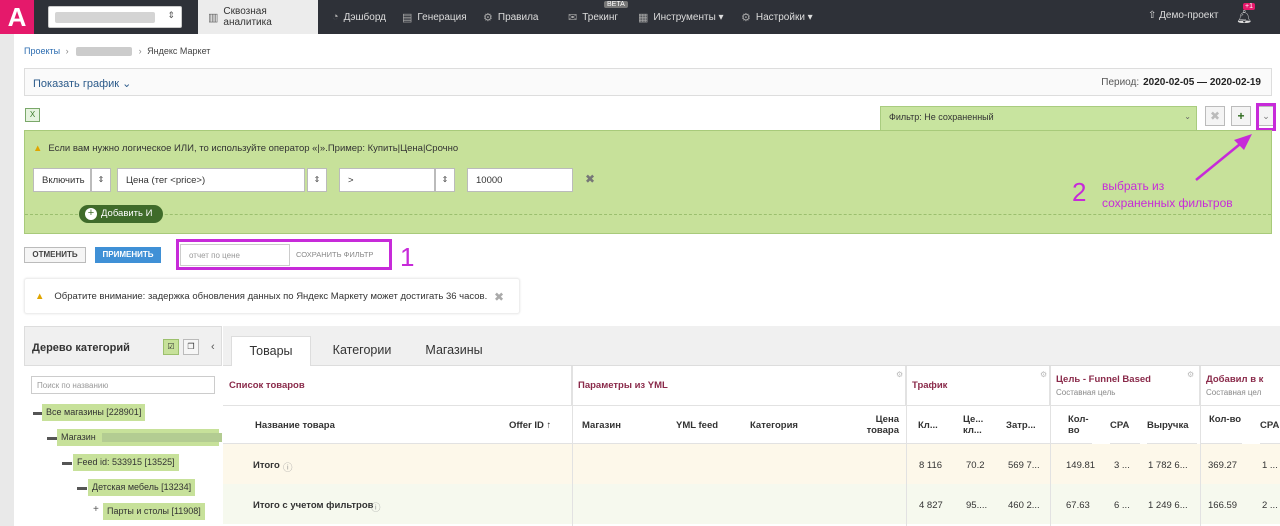 Image resolution: width=1280 pixels, height=526 pixels. What do you see at coordinates (454, 351) in the screenshot?
I see `tab-stores: Магазины` at bounding box center [454, 351].